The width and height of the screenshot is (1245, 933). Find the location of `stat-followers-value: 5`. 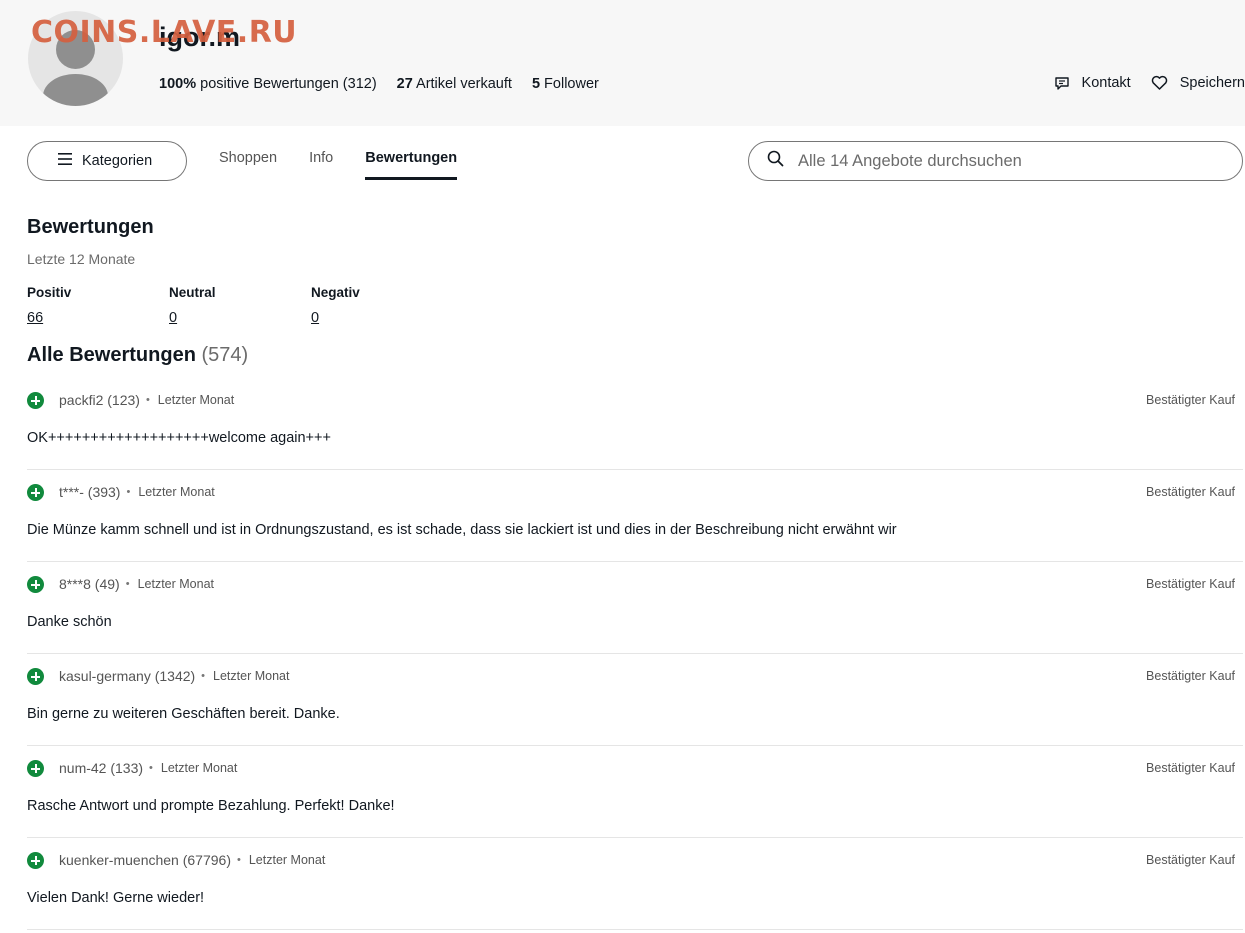

stat-followers-value: 5 is located at coordinates (536, 84).